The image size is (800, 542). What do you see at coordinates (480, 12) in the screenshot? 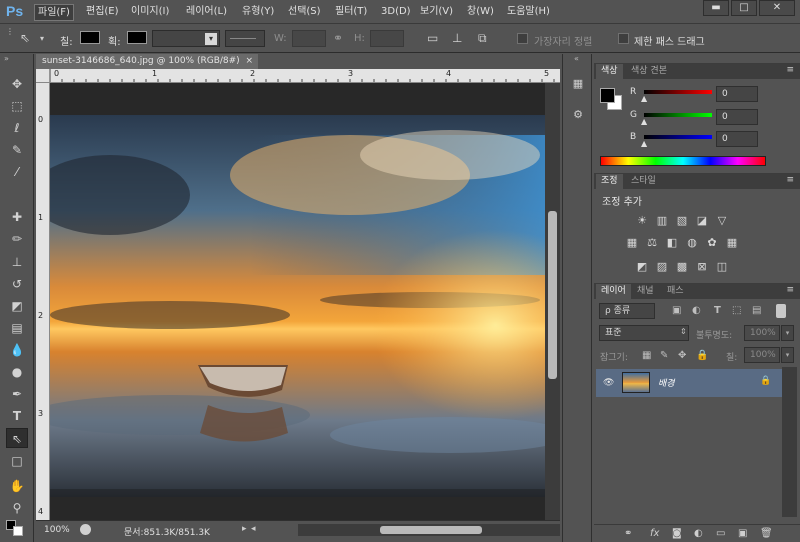
I see `menu-window: 창(W)` at bounding box center [480, 12].